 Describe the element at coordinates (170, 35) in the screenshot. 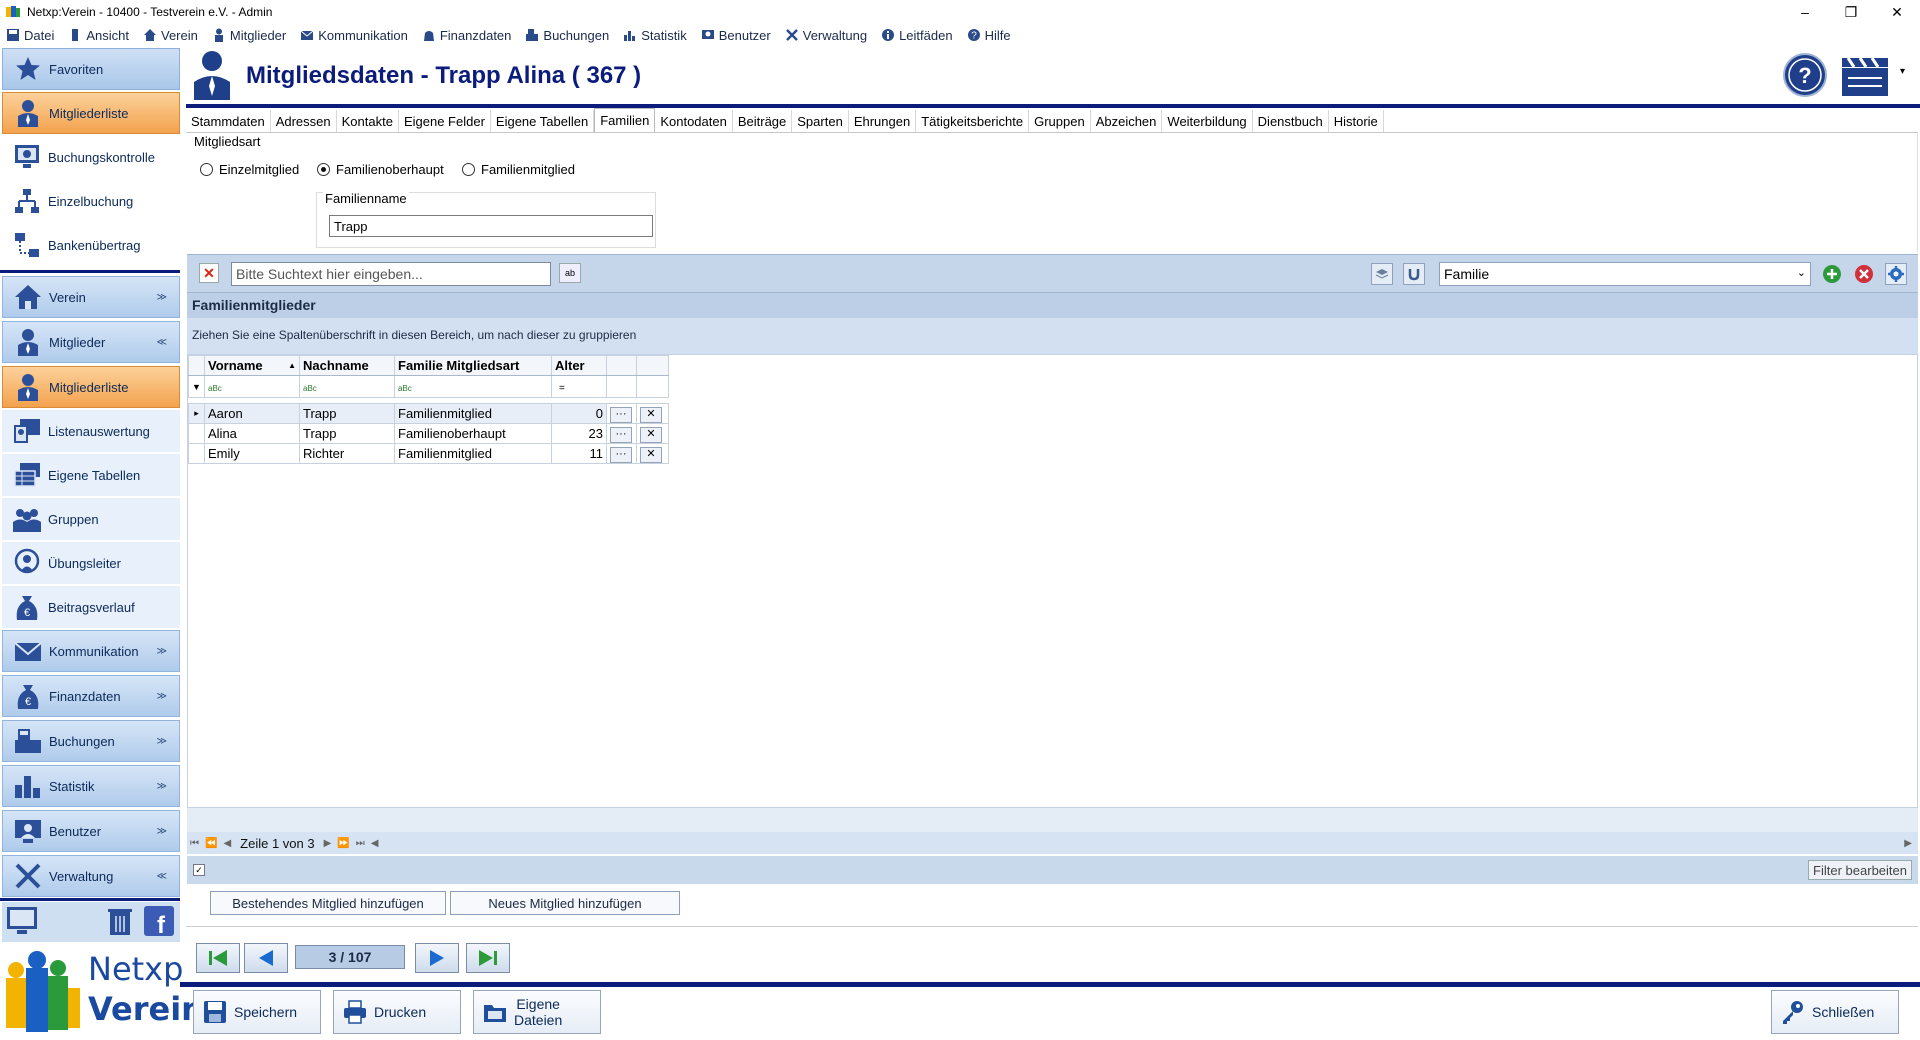

I see `menu-verein: Verein` at that location.